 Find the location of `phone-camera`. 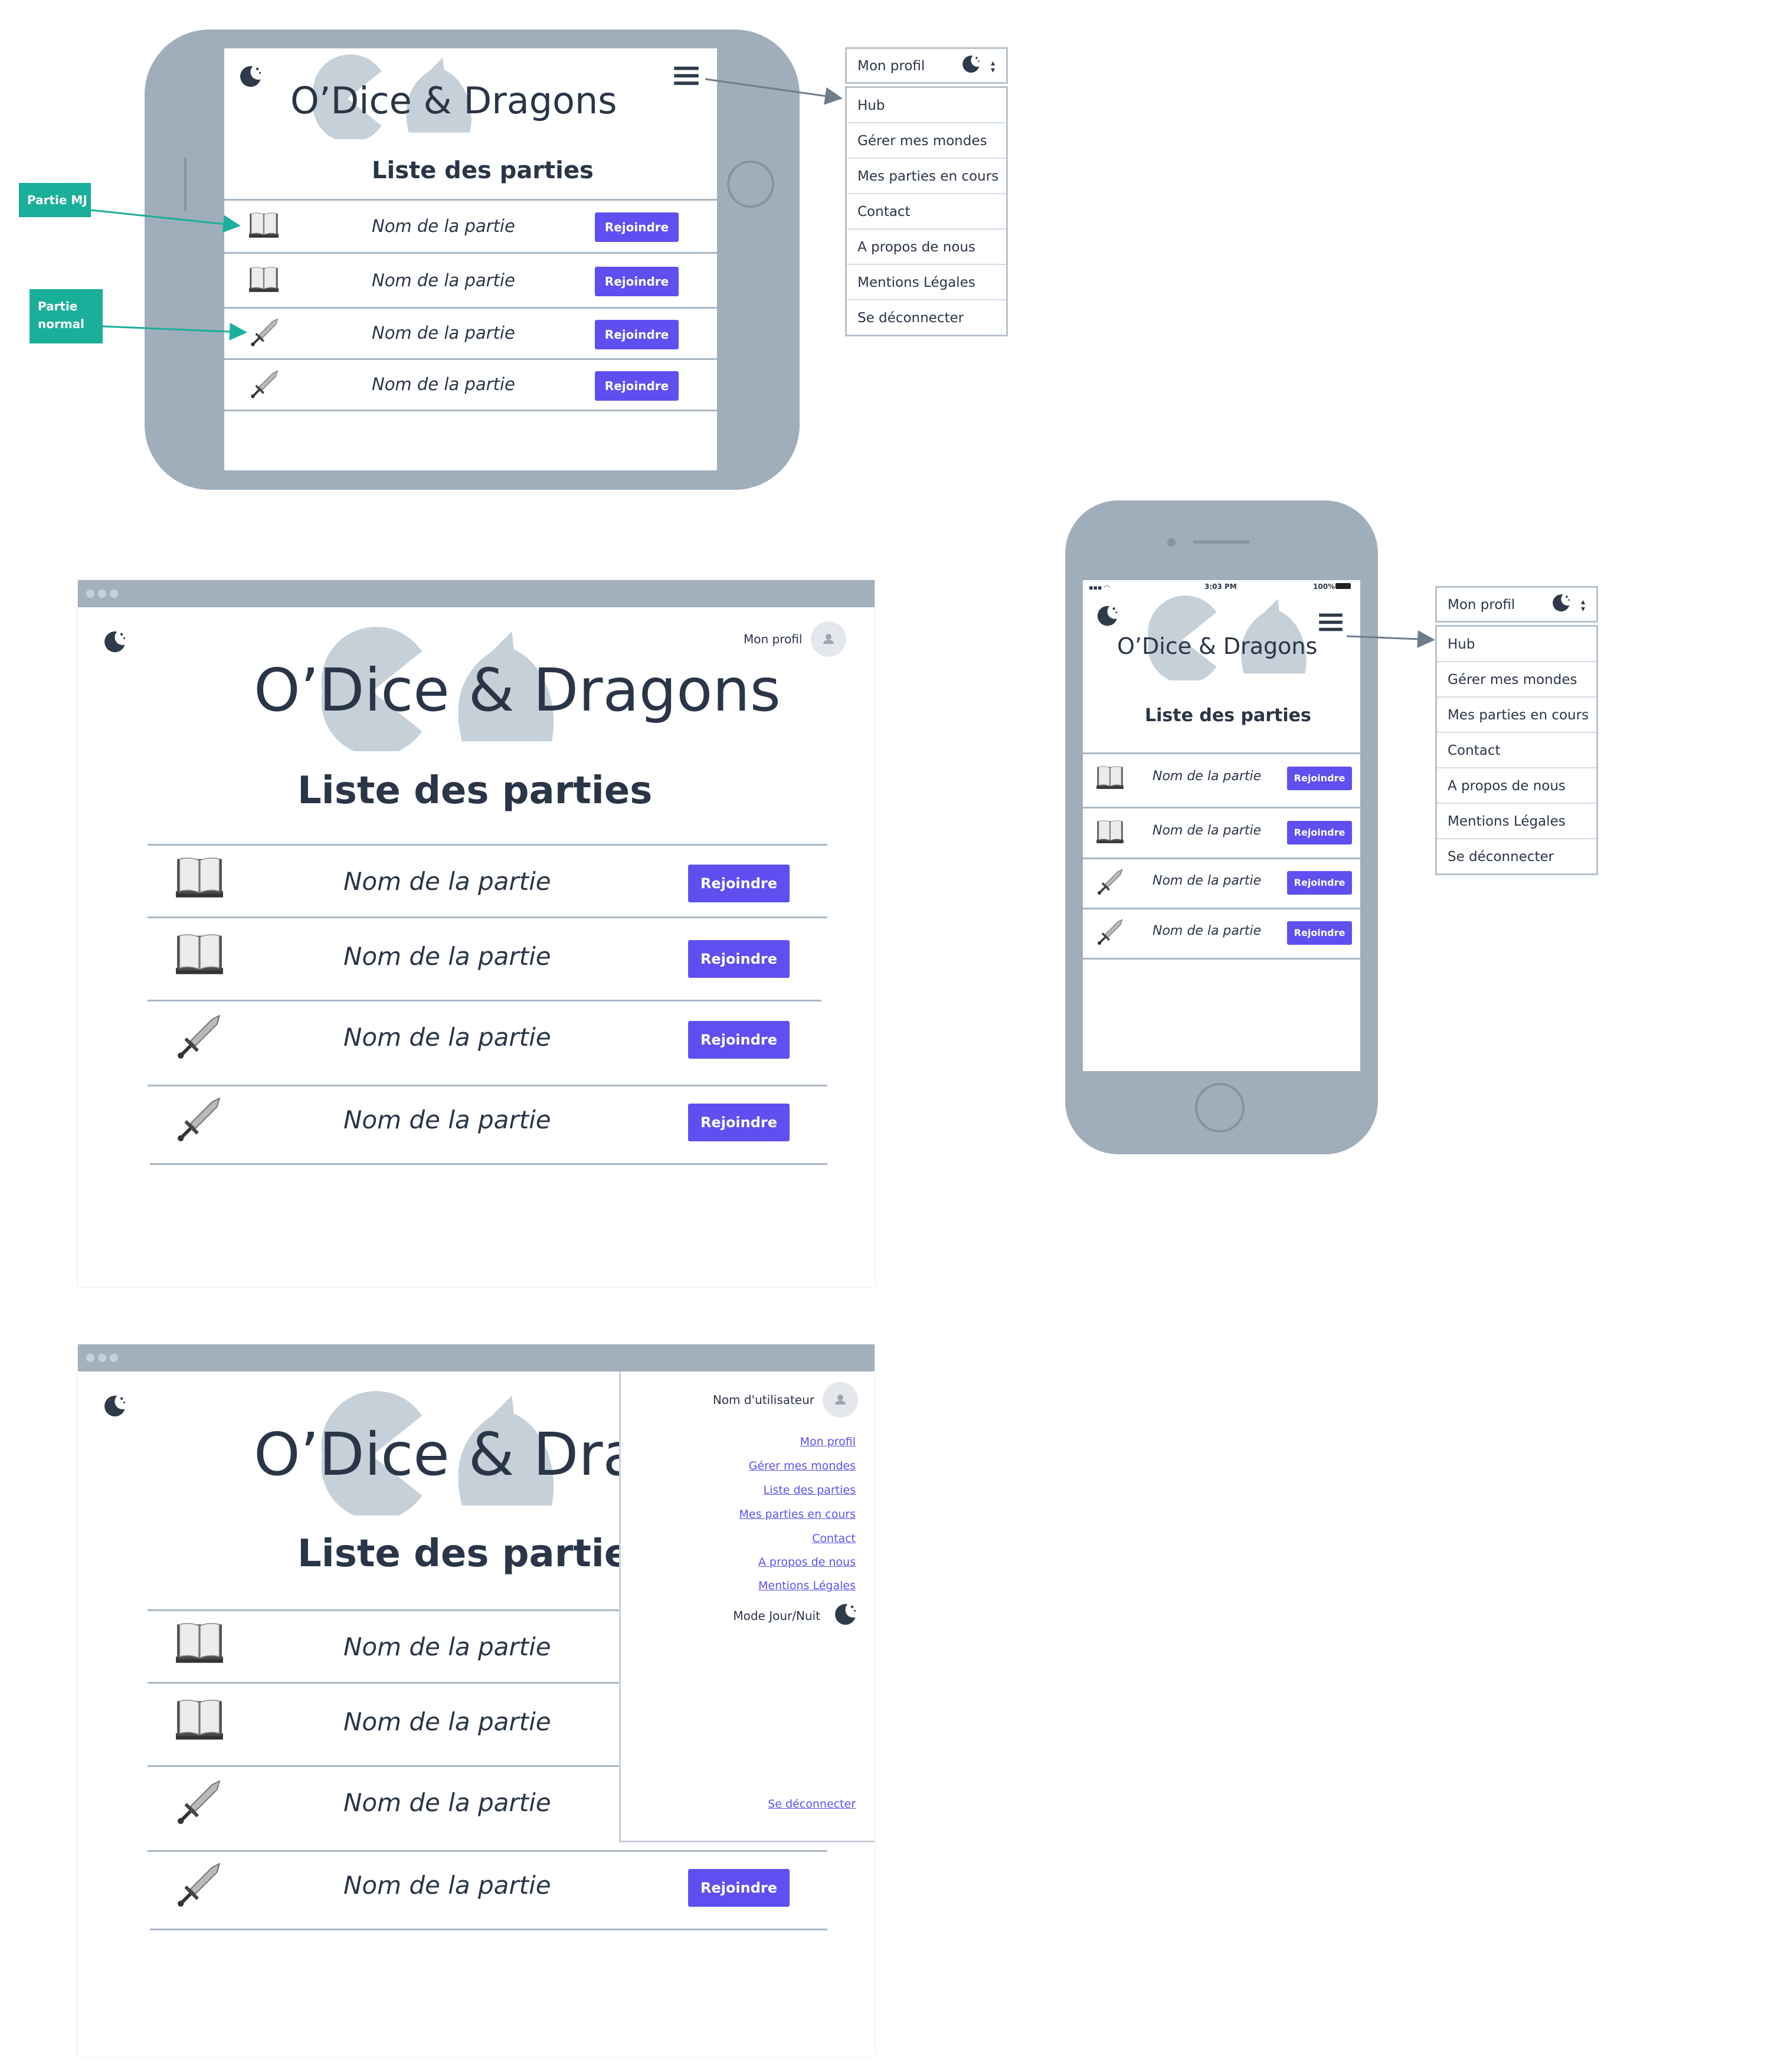

phone-camera is located at coordinates (1172, 542).